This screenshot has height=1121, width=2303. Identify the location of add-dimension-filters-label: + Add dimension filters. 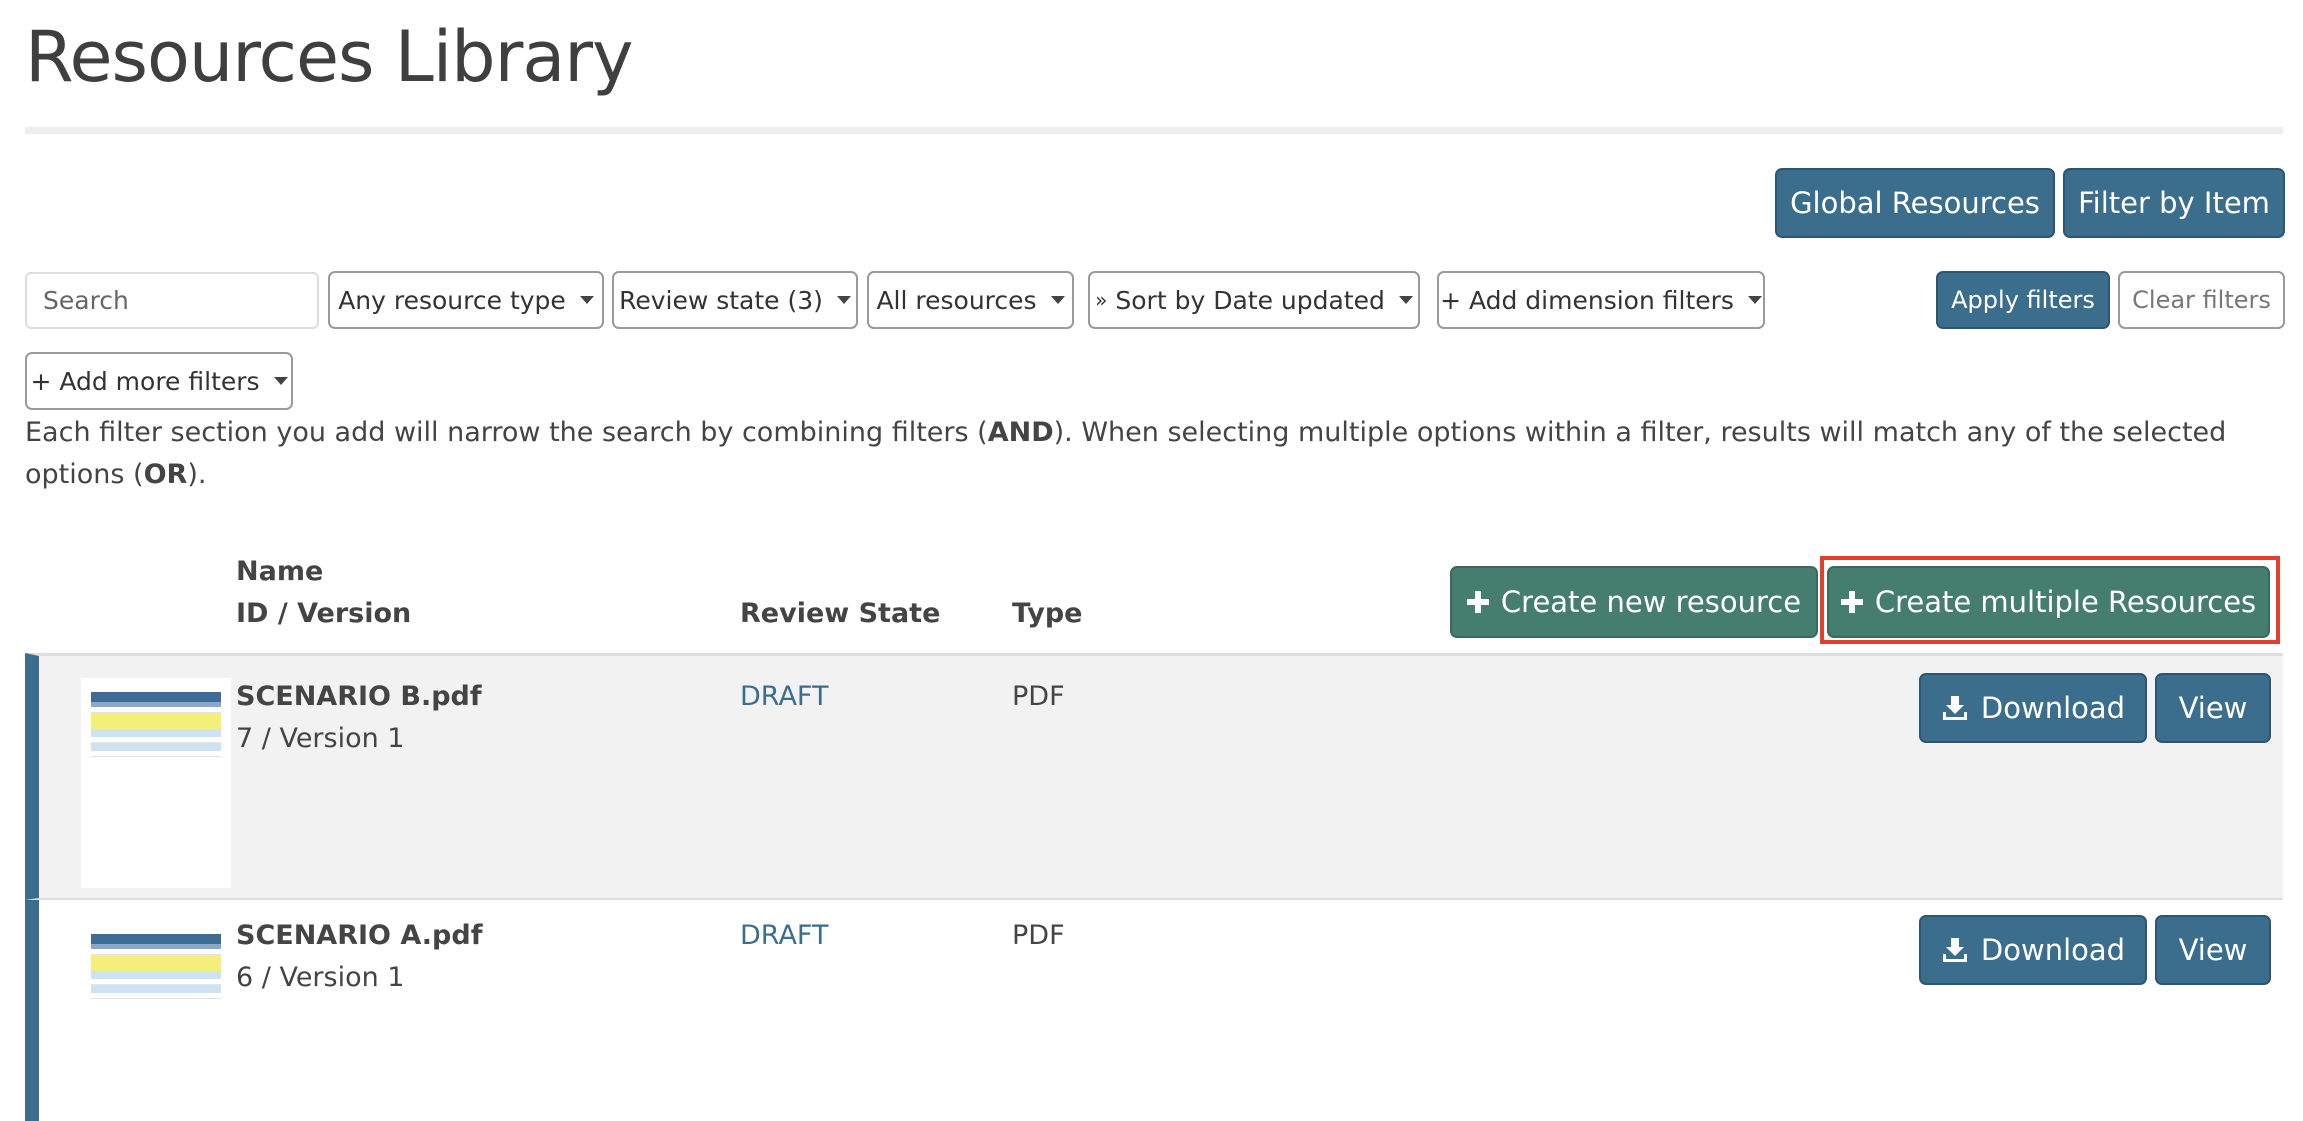
(1587, 300).